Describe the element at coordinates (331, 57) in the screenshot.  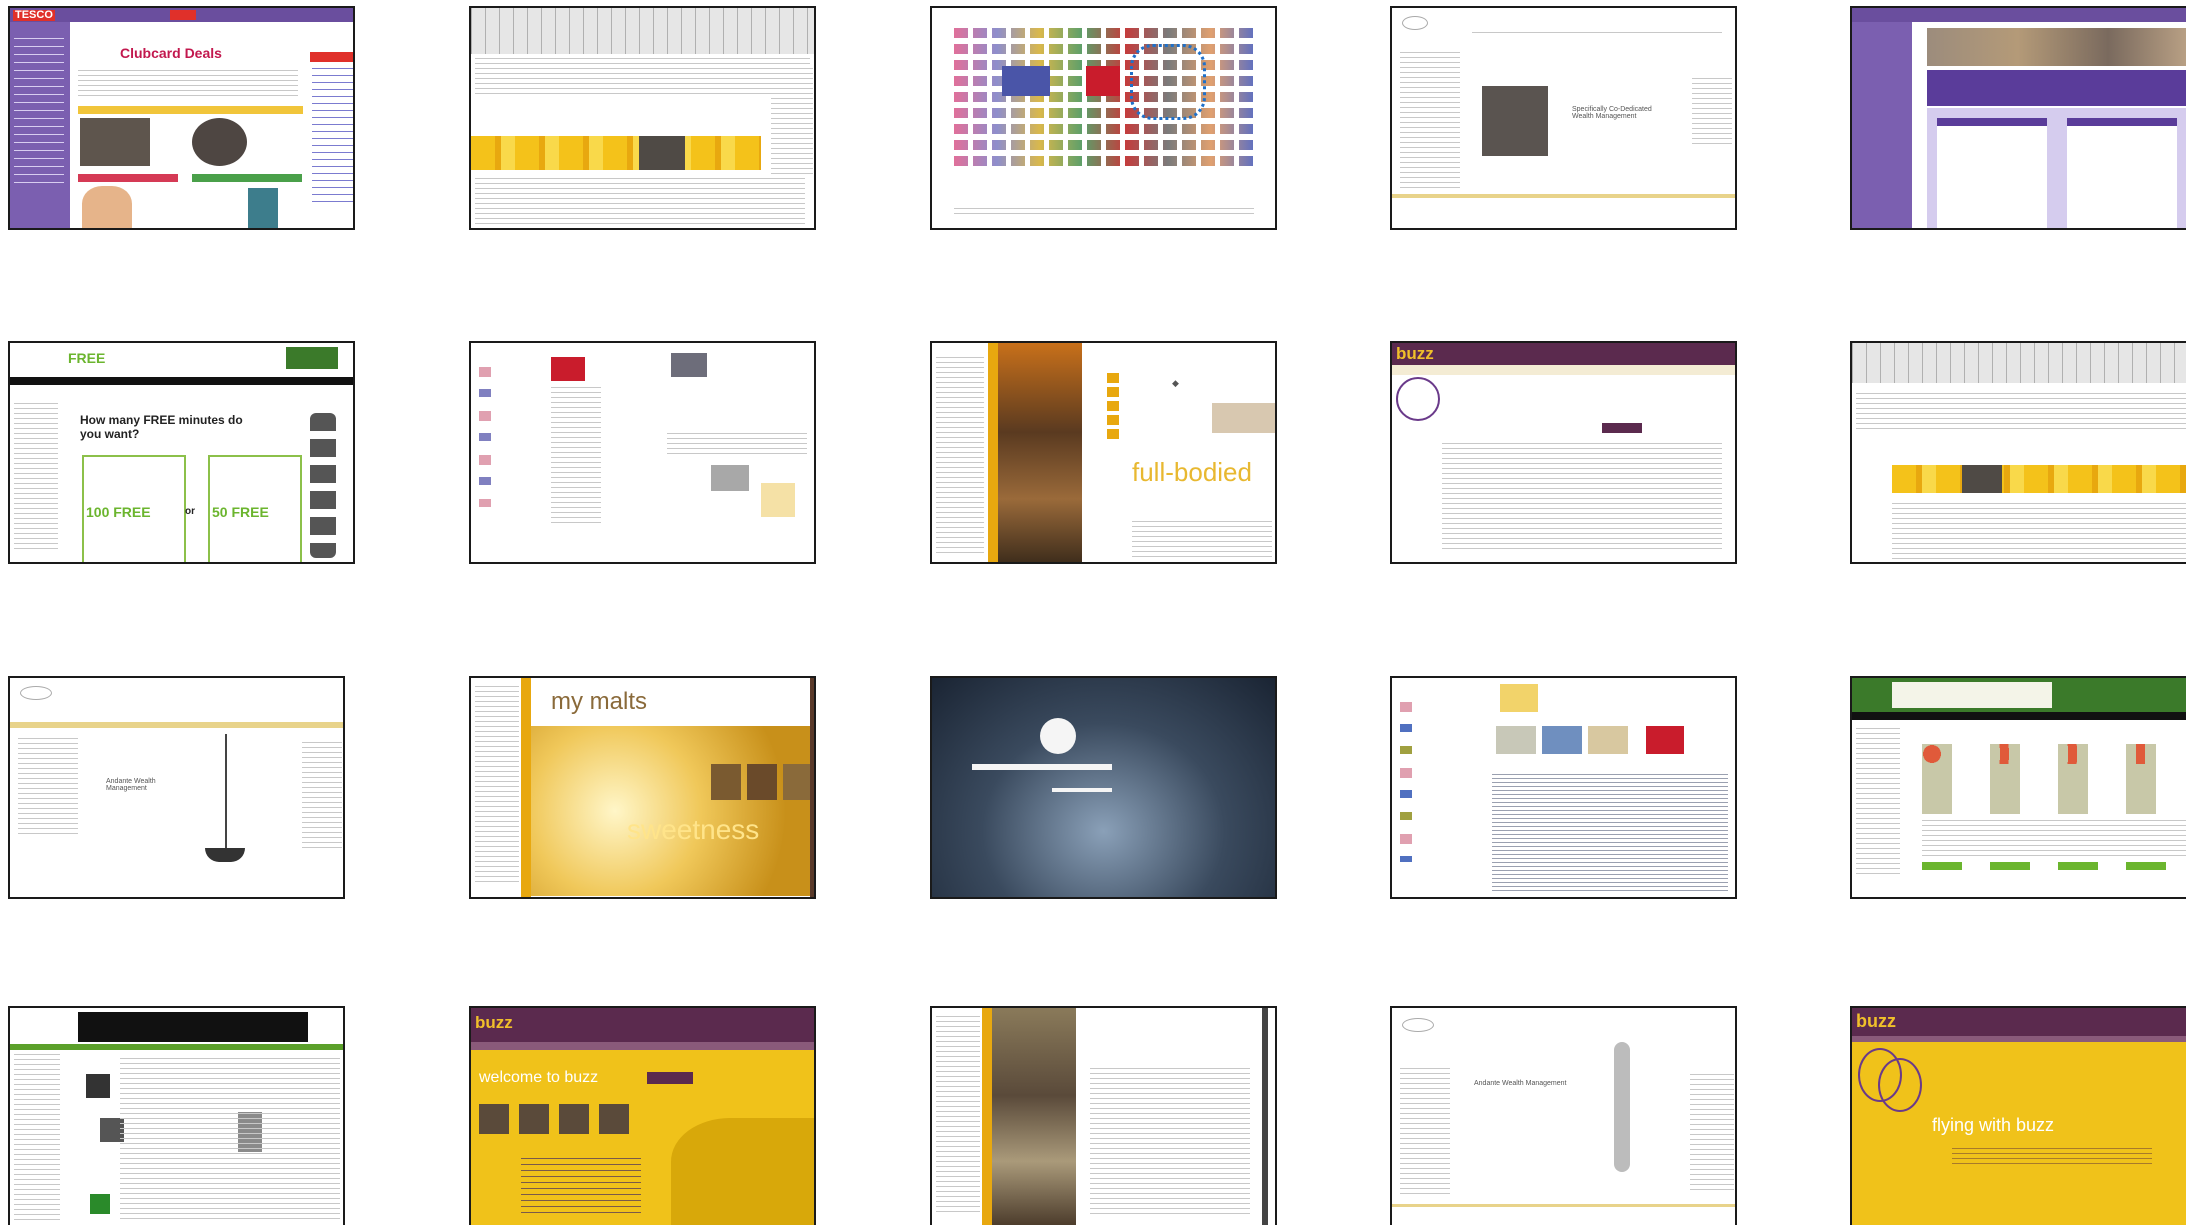
I see `right-column-header` at that location.